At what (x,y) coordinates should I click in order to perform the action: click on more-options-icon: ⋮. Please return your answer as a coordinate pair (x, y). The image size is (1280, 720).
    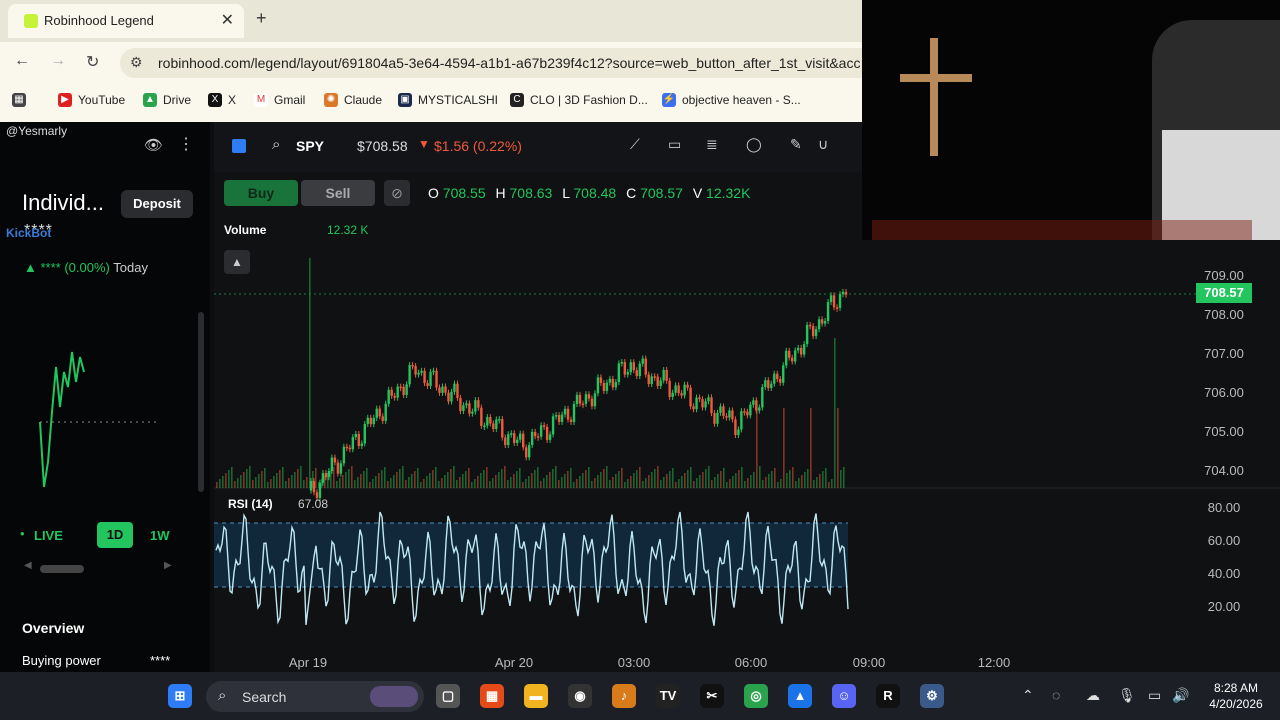
    Looking at the image, I should click on (186, 144).